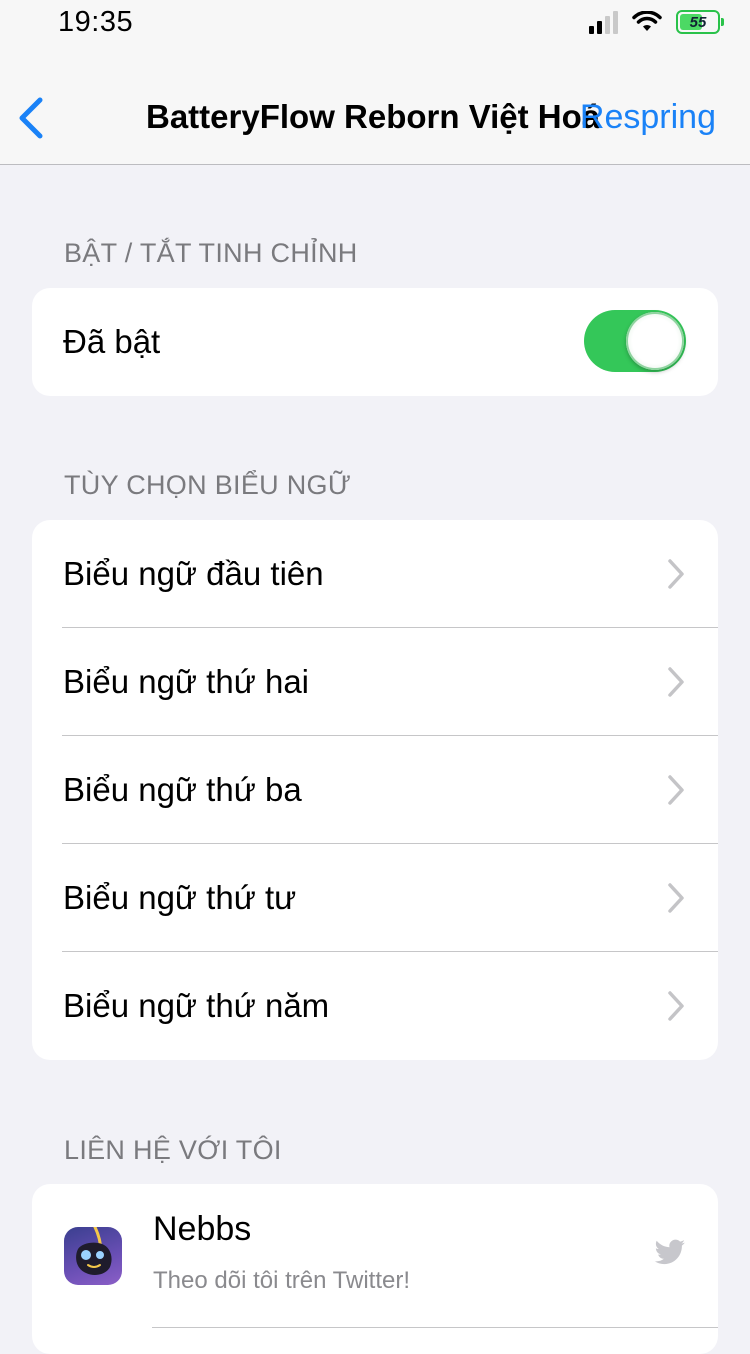  I want to click on contact-card: Nebbs Theo dõi tôi trên Twitter!, so click(375, 1269).